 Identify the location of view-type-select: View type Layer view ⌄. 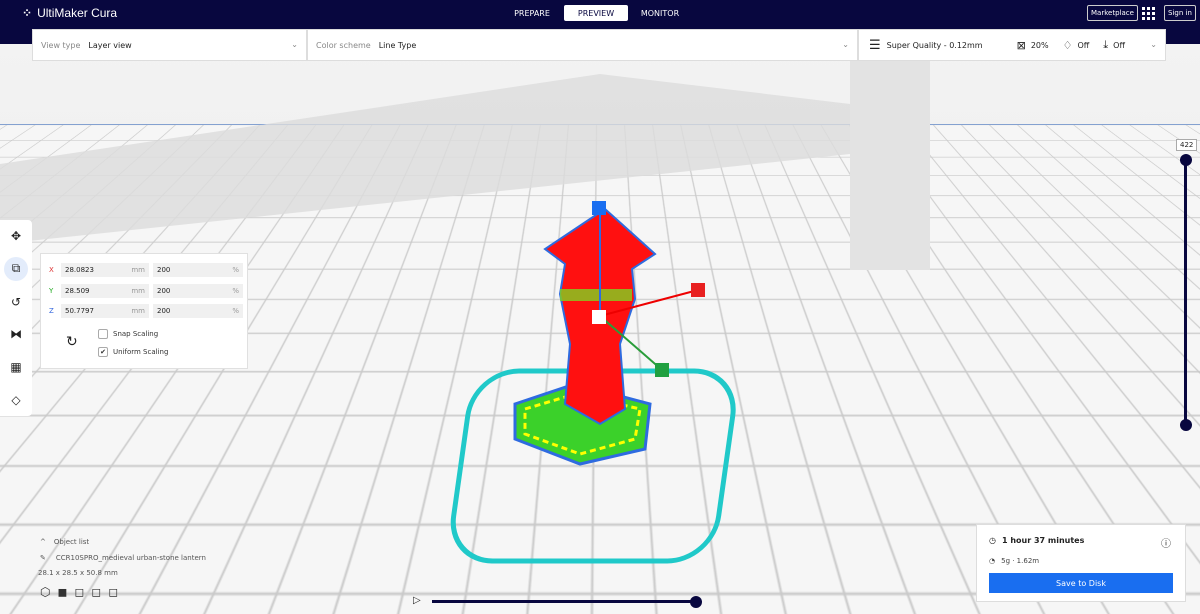
(169, 45).